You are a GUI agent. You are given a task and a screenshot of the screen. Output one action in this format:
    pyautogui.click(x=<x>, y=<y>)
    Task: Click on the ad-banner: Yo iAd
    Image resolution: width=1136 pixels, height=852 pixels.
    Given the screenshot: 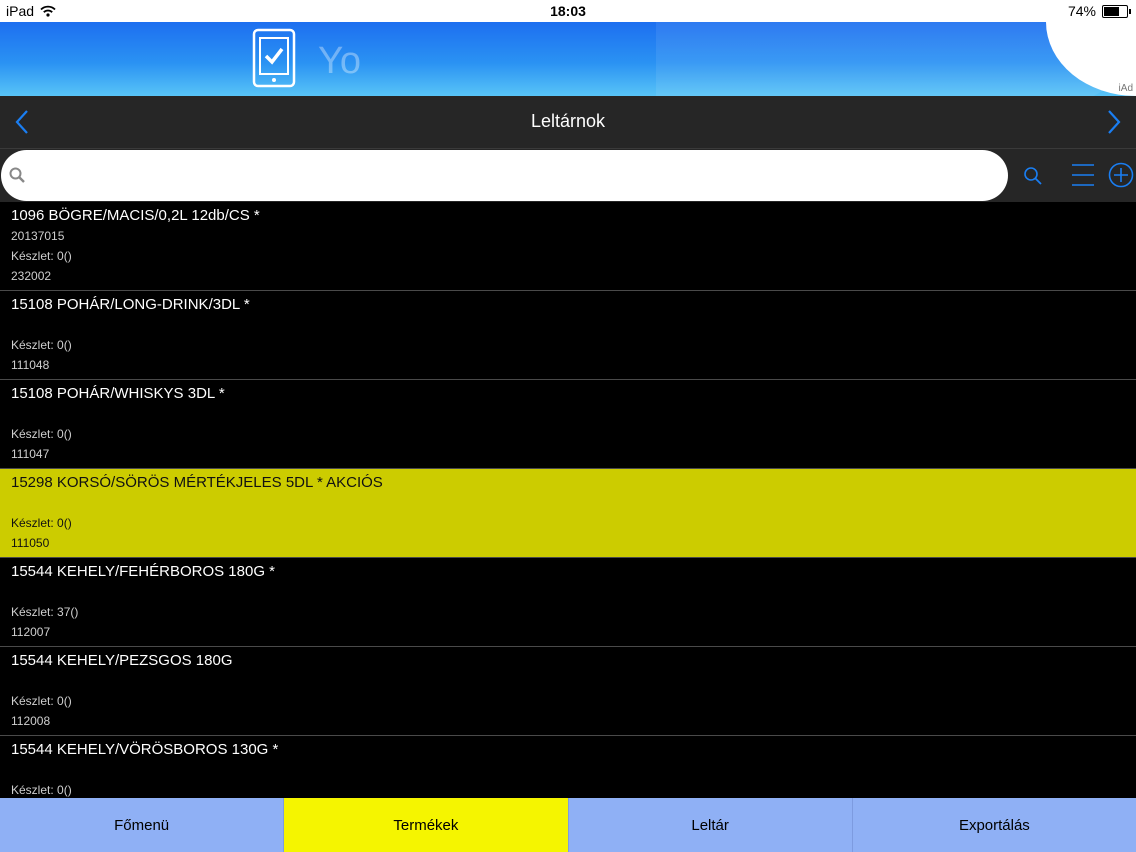 What is the action you would take?
    pyautogui.click(x=568, y=59)
    